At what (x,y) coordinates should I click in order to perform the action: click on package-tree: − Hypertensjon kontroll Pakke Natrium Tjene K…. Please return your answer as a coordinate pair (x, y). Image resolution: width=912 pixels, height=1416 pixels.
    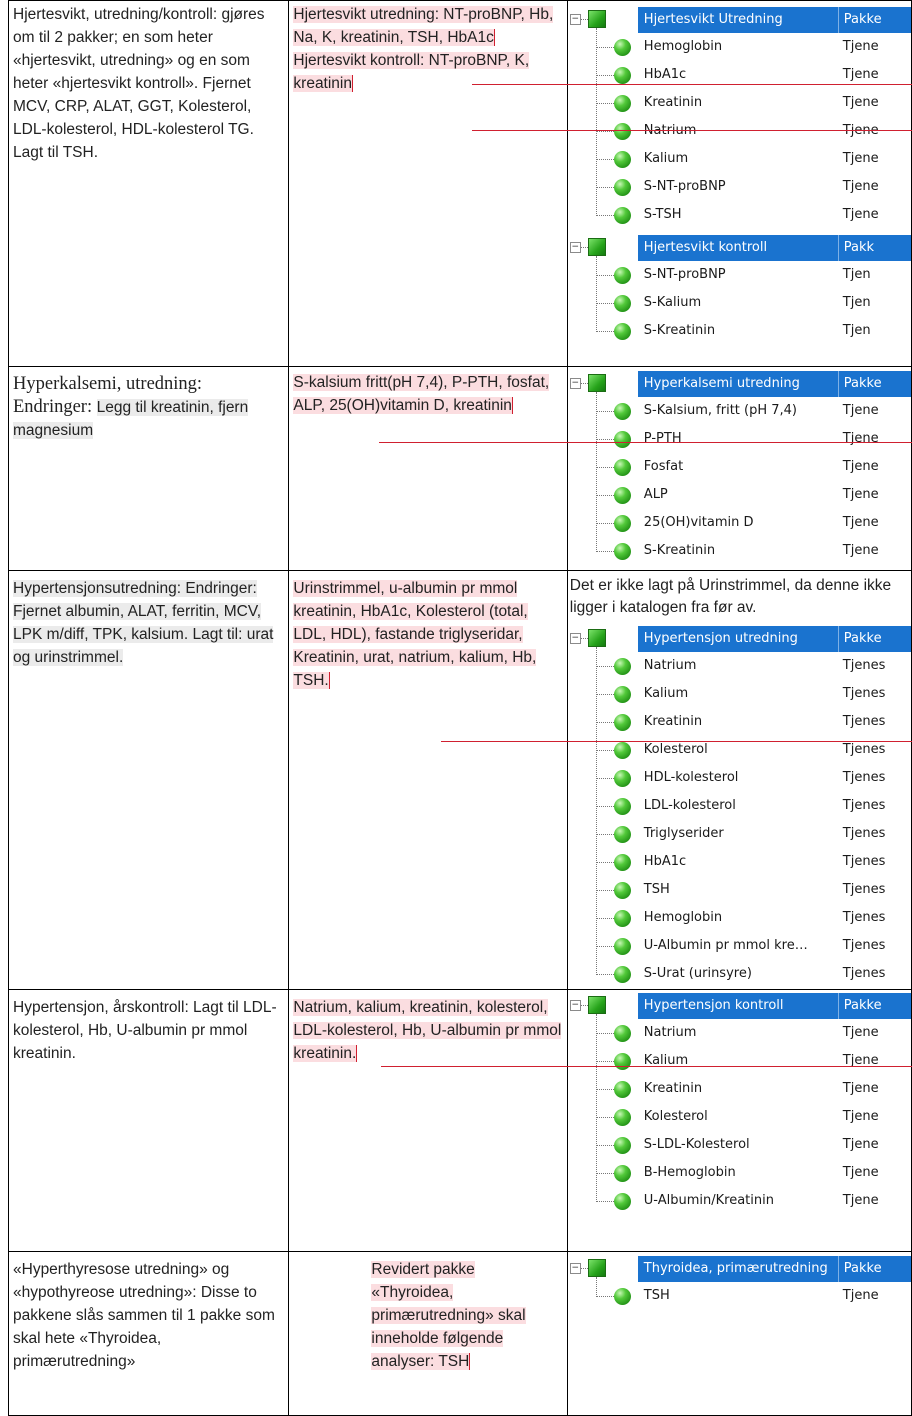
    Looking at the image, I should click on (739, 1104).